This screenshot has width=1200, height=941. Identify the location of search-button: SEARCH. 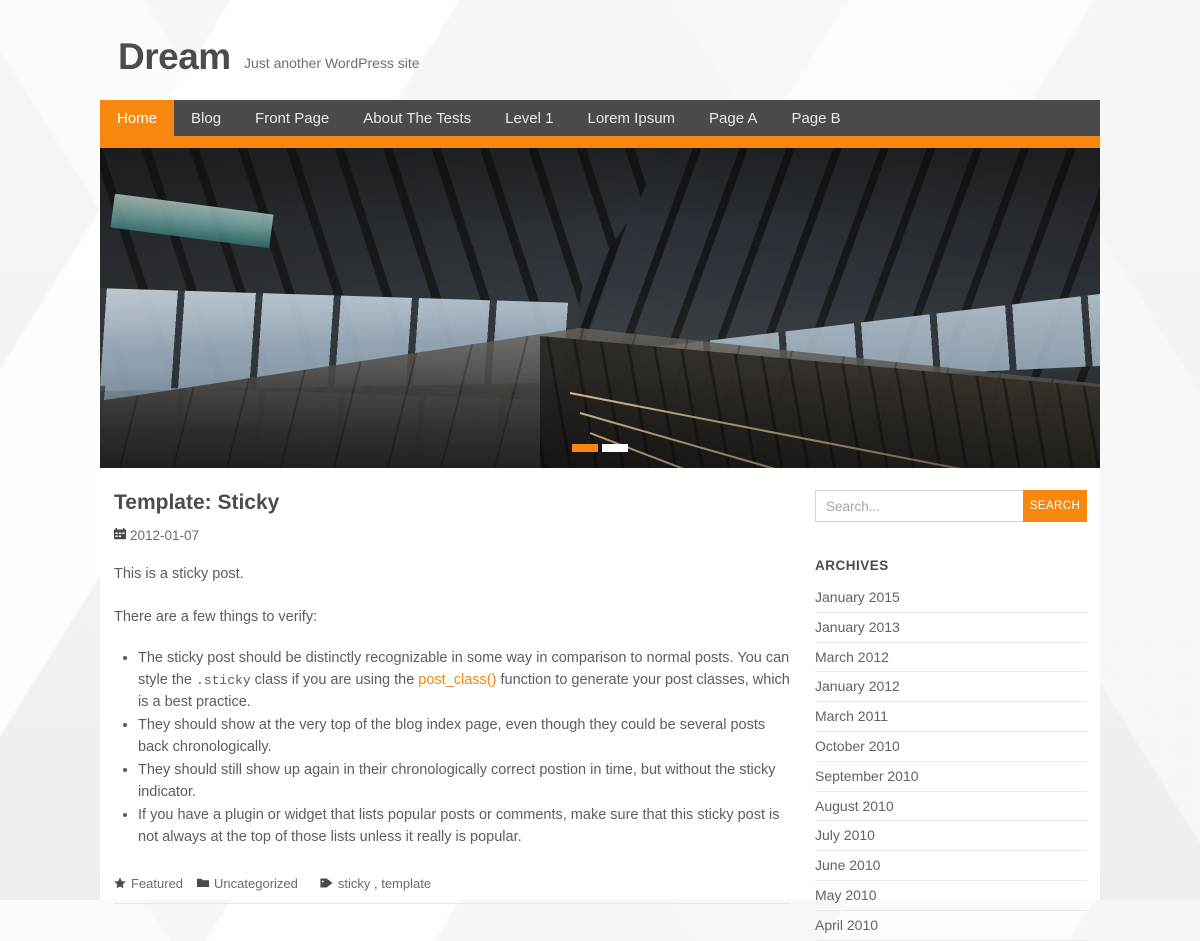
(1055, 506).